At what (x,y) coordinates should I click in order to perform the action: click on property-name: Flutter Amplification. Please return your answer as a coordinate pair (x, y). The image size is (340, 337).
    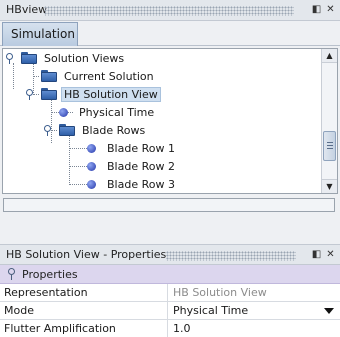
    Looking at the image, I should click on (84, 328).